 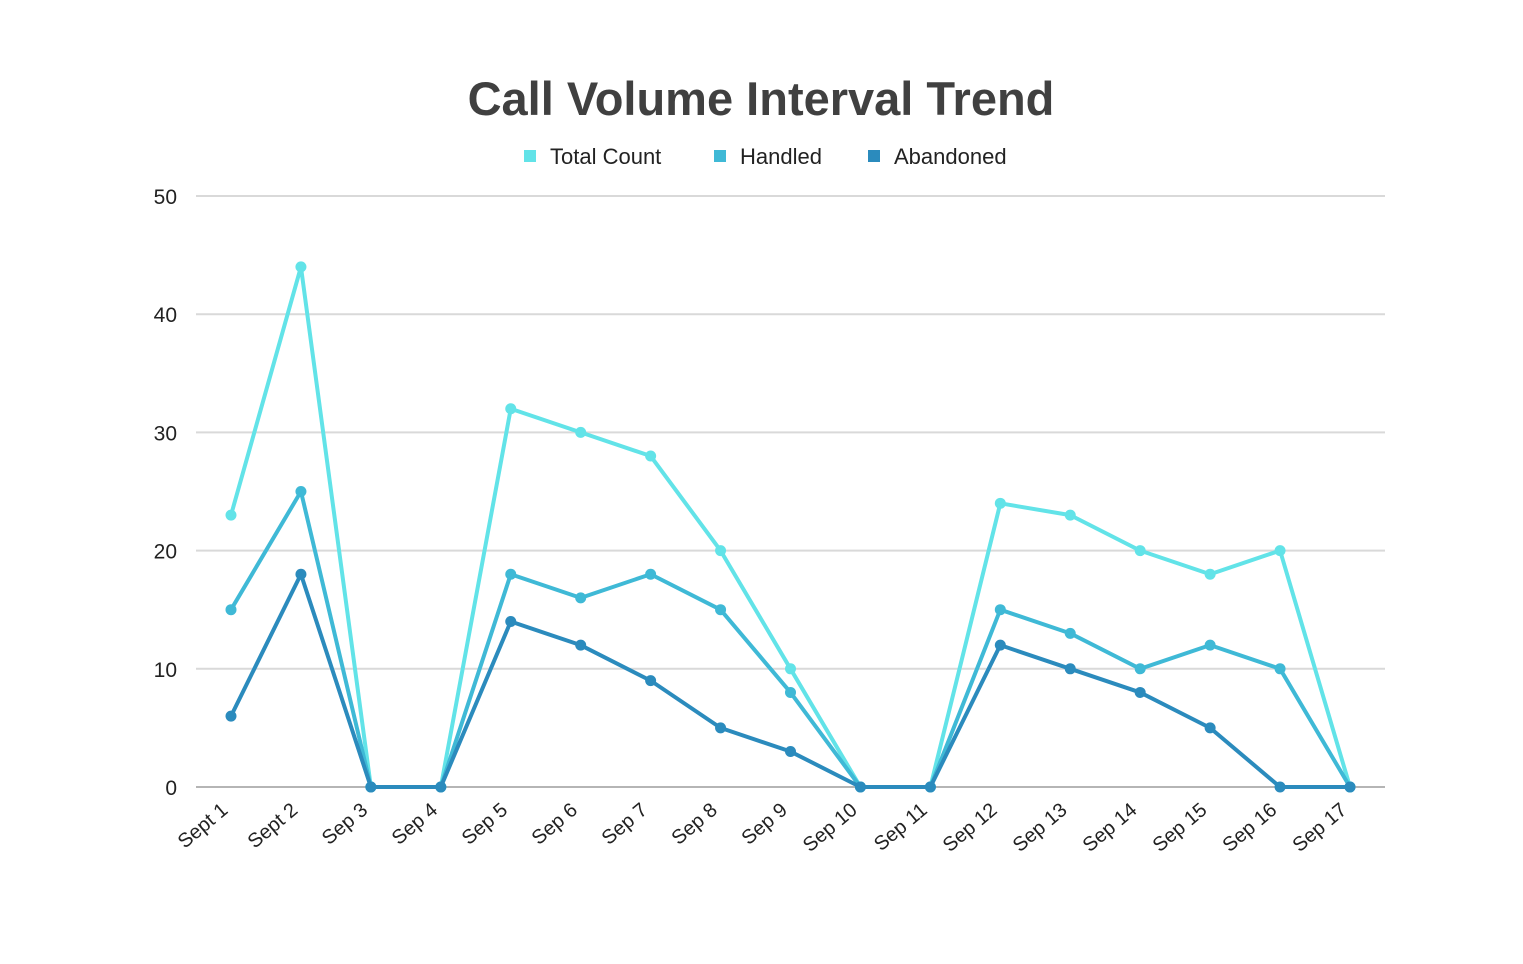 What do you see at coordinates (485, 824) in the screenshot?
I see `x-tick-label: Sep 5` at bounding box center [485, 824].